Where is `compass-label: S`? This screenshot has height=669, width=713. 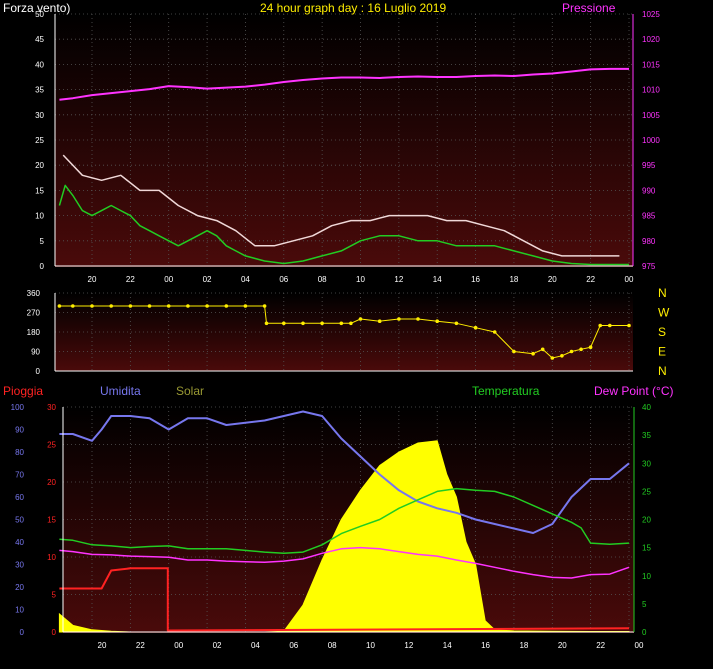 compass-label: S is located at coordinates (662, 332).